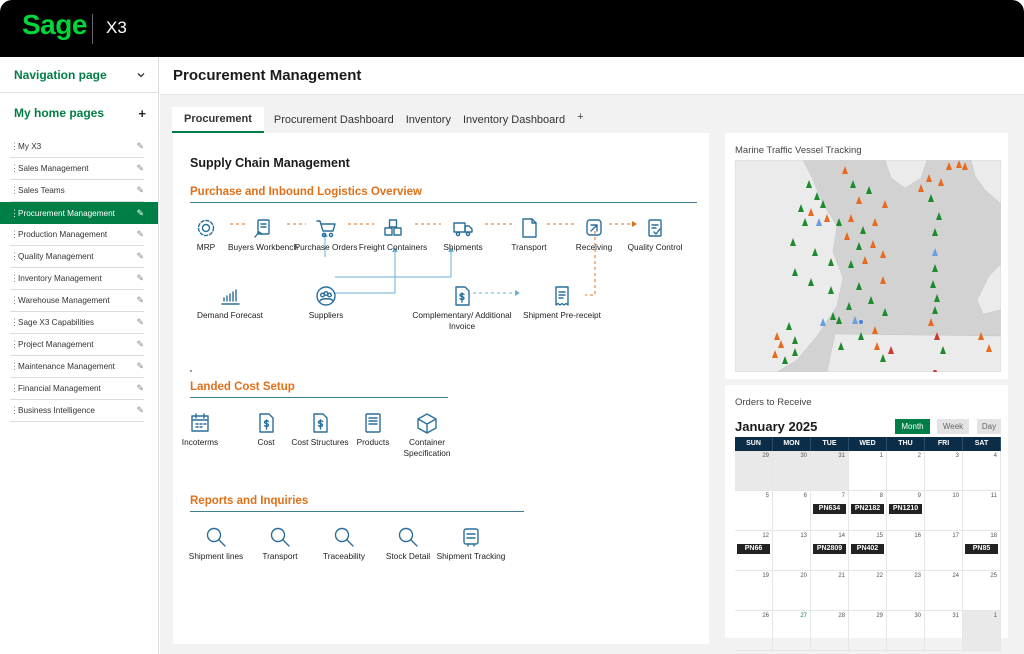 The height and width of the screenshot is (654, 1024). I want to click on order-event-badge: PN402, so click(867, 549).